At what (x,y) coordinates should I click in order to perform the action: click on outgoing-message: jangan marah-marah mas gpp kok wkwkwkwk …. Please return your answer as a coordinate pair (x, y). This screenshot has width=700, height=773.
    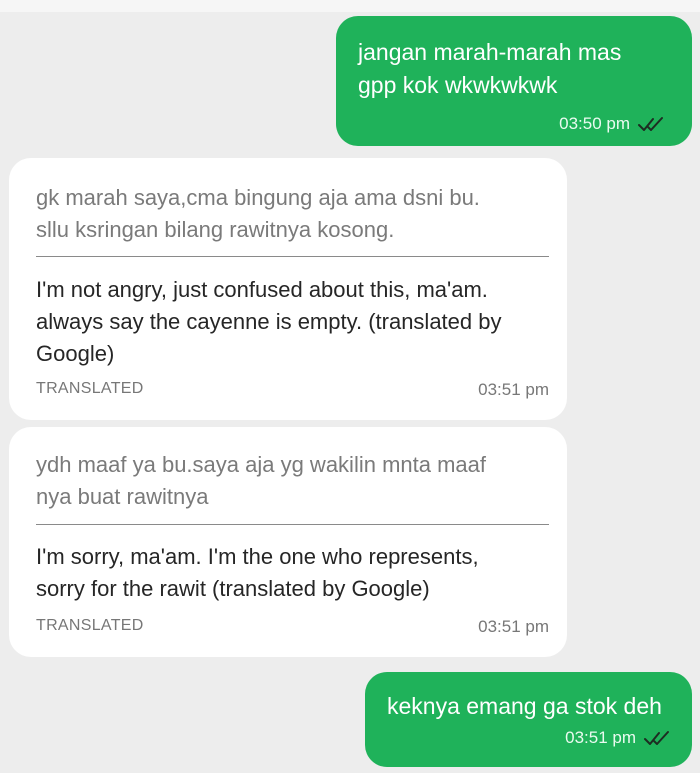
    Looking at the image, I should click on (514, 81).